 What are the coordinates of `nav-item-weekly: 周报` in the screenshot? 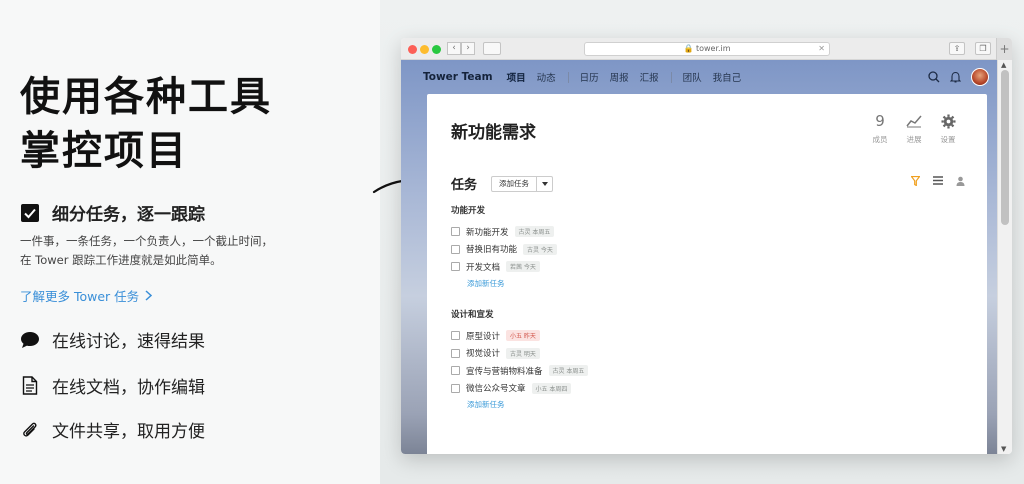 It's located at (619, 77).